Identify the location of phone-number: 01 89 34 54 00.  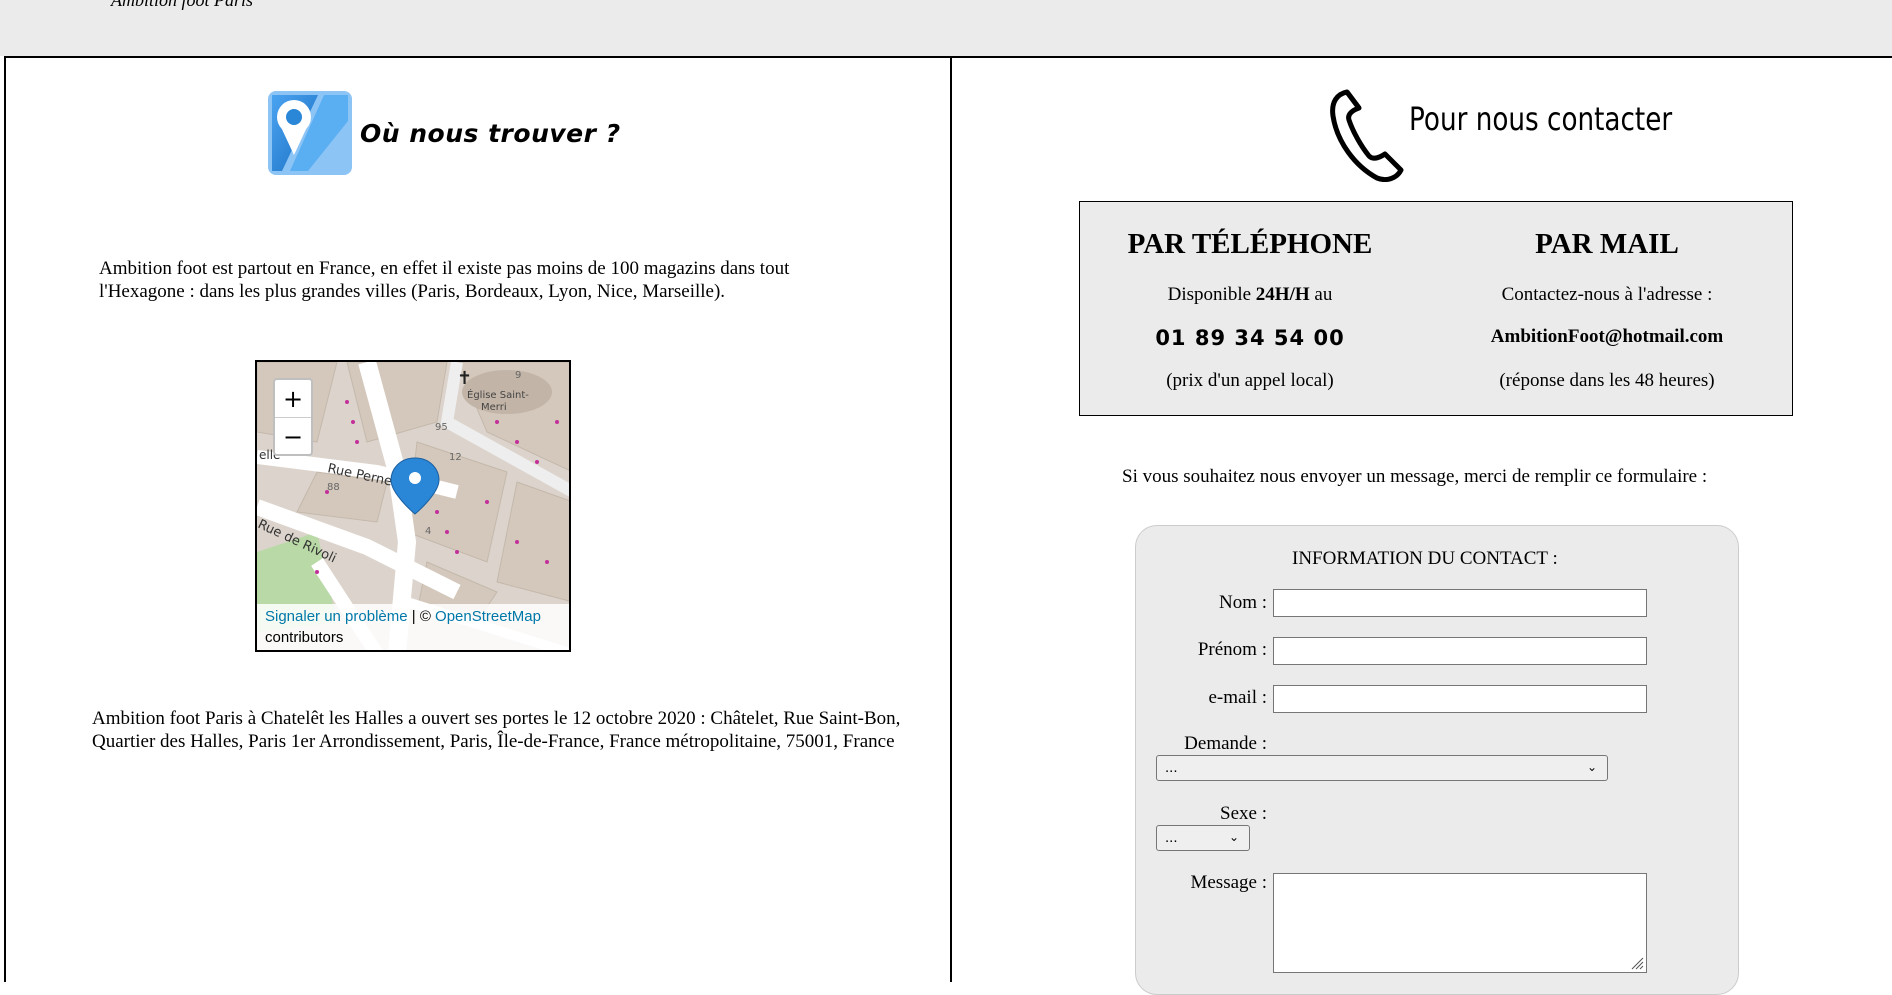
(1250, 338).